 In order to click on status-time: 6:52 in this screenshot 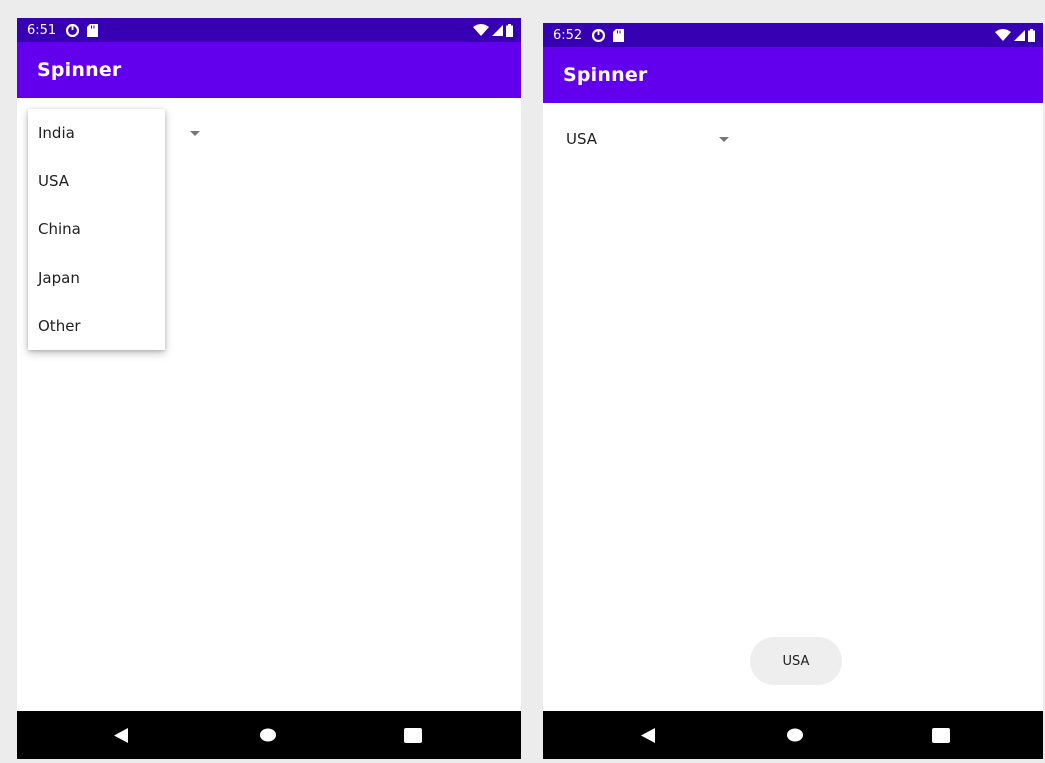, I will do `click(568, 35)`.